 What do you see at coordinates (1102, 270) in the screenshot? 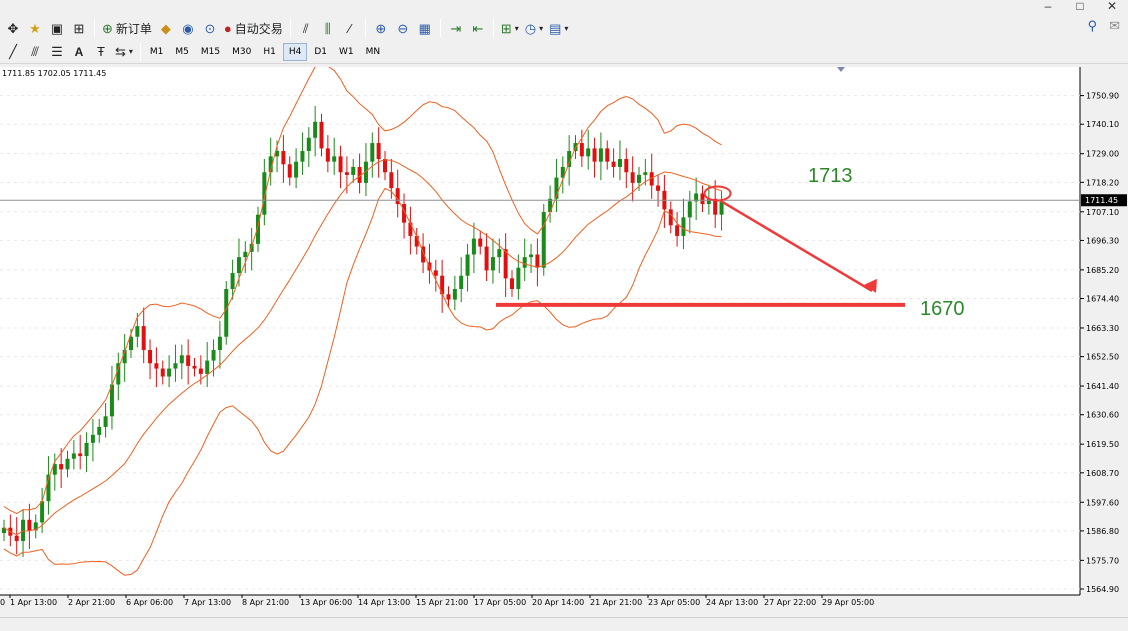
I see `y-tick-label: 1685.20` at bounding box center [1102, 270].